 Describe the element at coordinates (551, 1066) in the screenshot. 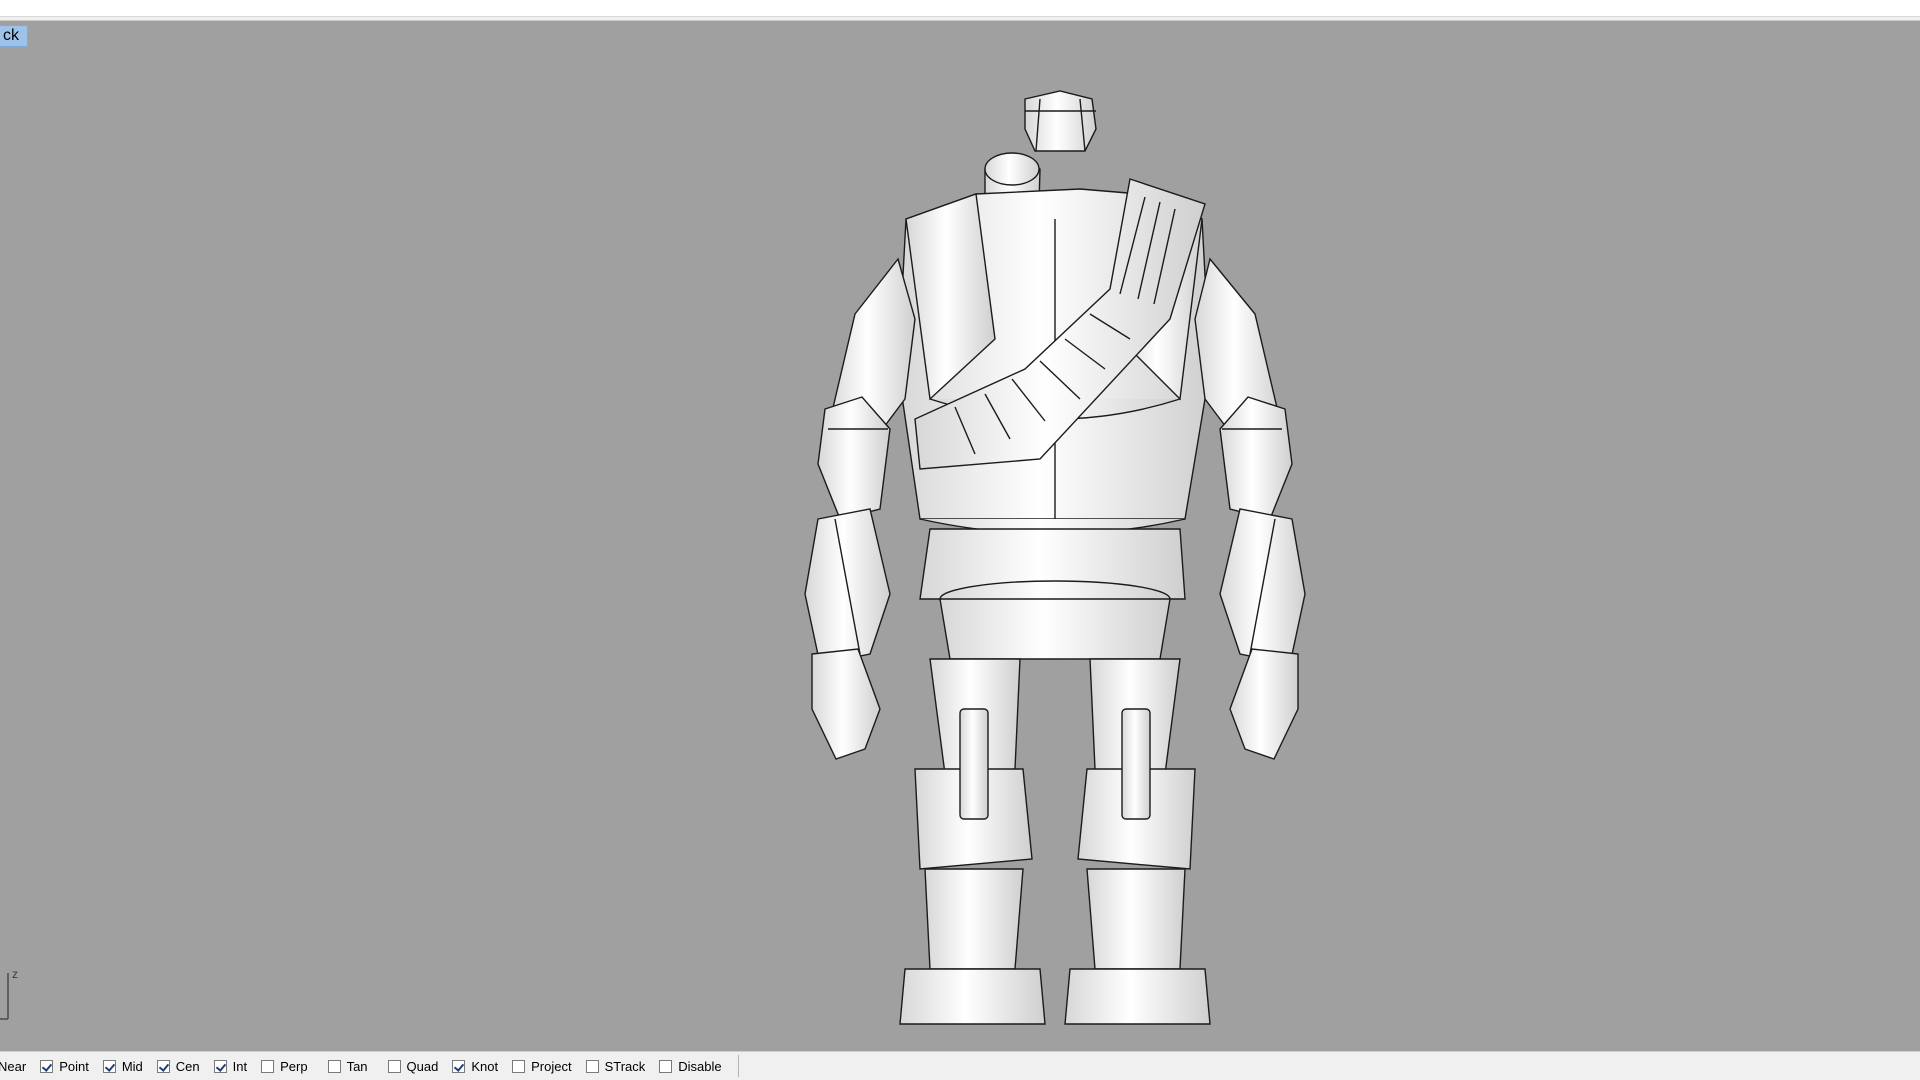

I see `osnap-project-label: Project` at that location.